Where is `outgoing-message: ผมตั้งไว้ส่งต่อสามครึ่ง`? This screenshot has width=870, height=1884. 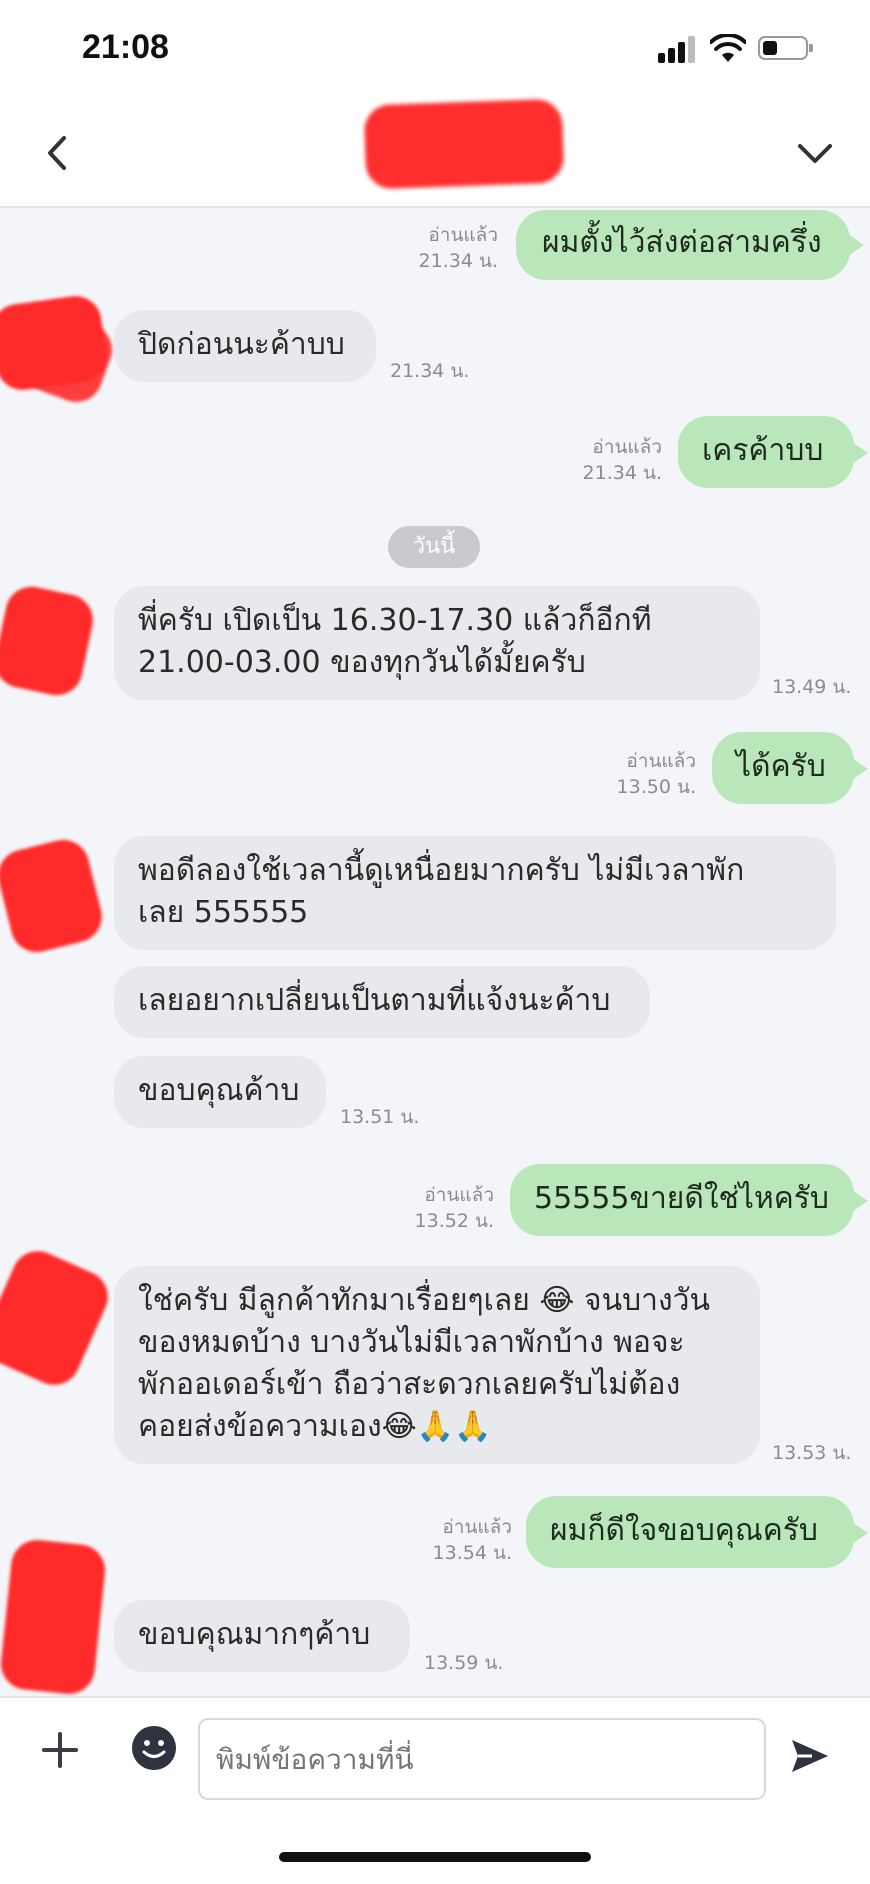
outgoing-message: ผมตั้งไว้ส่งต่อสามครึ่ง is located at coordinates (683, 245).